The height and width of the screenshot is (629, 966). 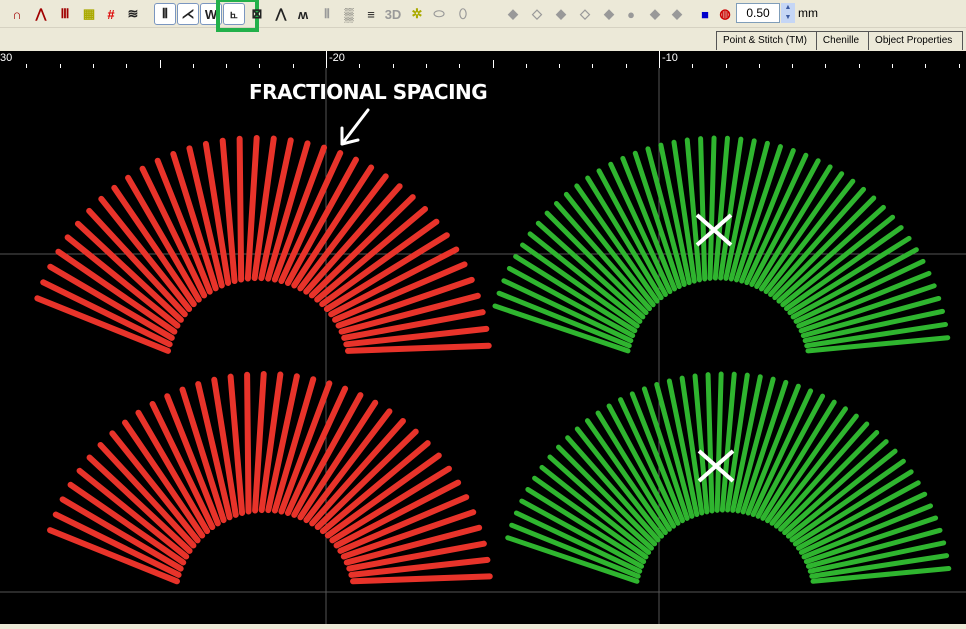 I want to click on shape-6-icon: ●, so click(x=631, y=14).